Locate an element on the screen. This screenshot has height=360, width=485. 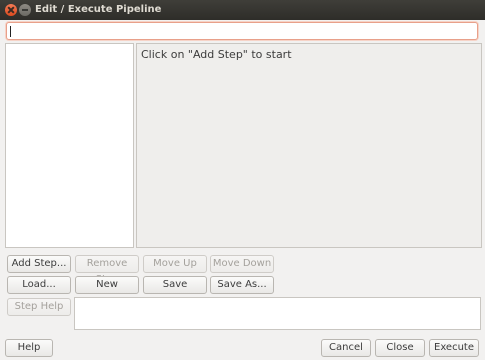
step-help-text-area is located at coordinates (277, 313).